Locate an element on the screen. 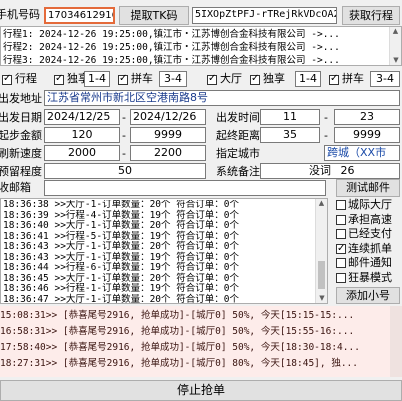 The width and height of the screenshot is (402, 401). refresh-from-input: 2000 is located at coordinates (82, 153).